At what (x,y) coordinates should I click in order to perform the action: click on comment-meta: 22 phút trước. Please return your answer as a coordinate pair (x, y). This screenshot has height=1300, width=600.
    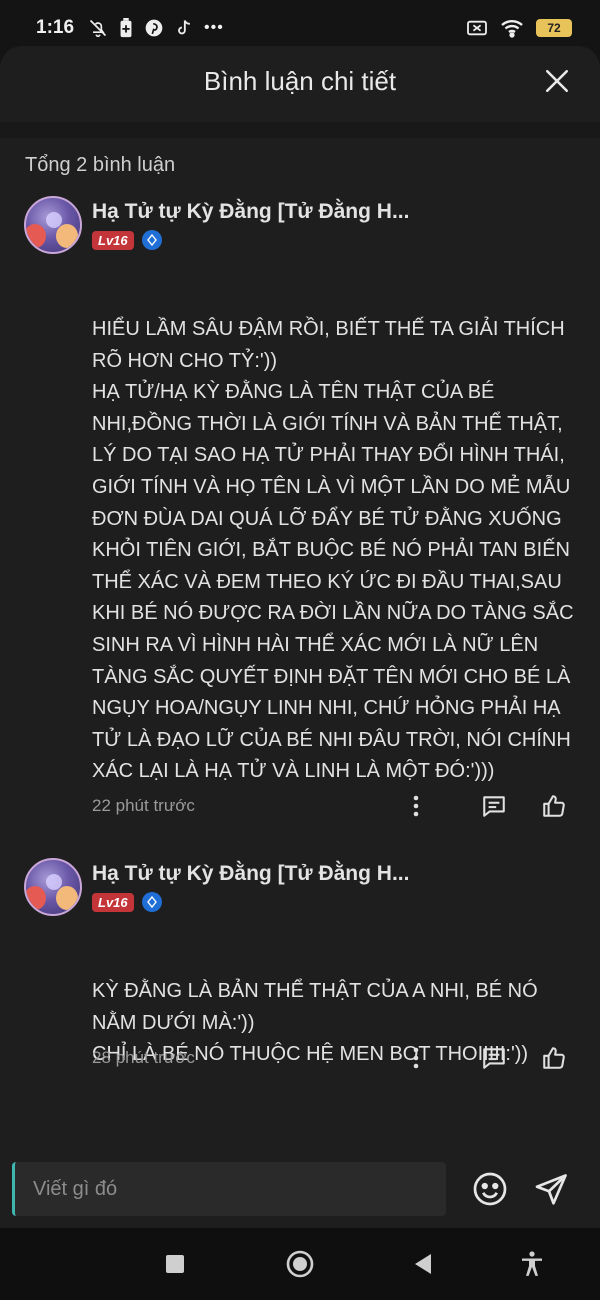
    Looking at the image, I should click on (332, 806).